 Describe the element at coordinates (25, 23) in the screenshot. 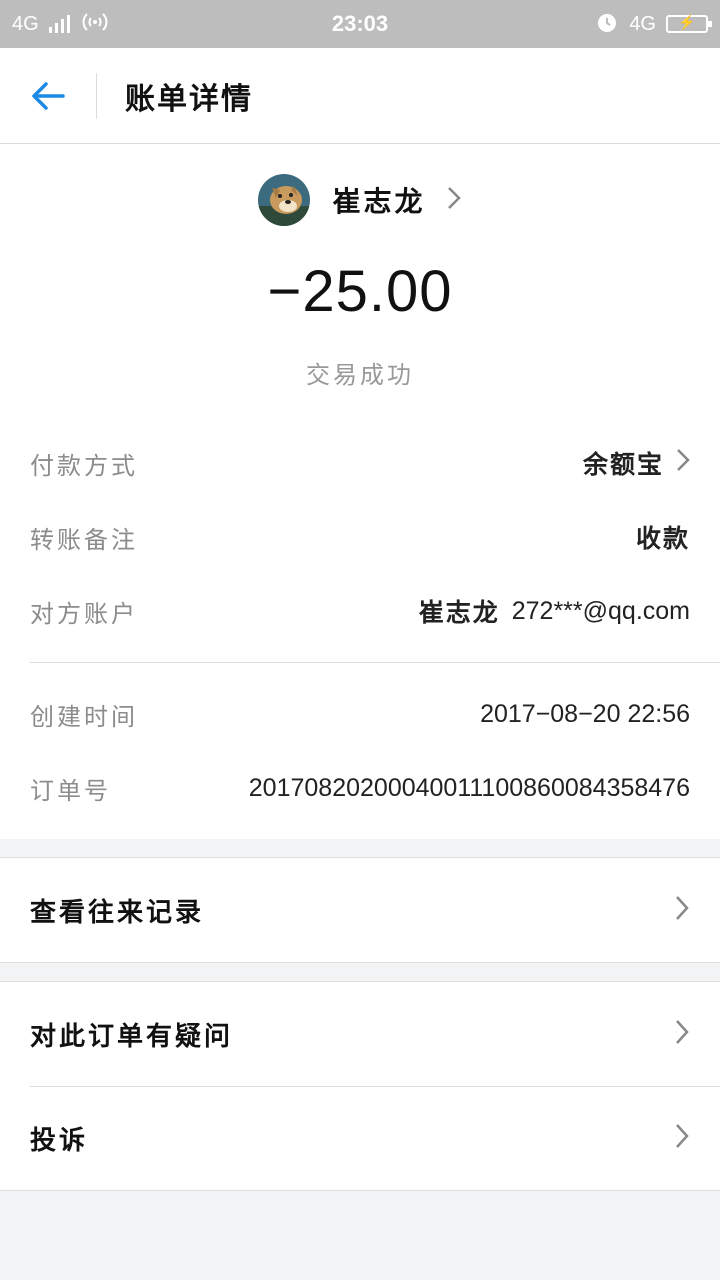

I see `network-type-label: 4G` at that location.